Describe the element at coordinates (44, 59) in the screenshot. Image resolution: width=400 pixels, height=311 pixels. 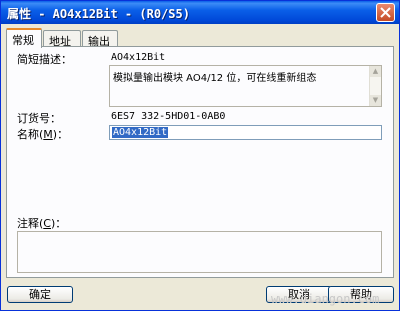
I see `short-desc-label: 简短描述：` at that location.